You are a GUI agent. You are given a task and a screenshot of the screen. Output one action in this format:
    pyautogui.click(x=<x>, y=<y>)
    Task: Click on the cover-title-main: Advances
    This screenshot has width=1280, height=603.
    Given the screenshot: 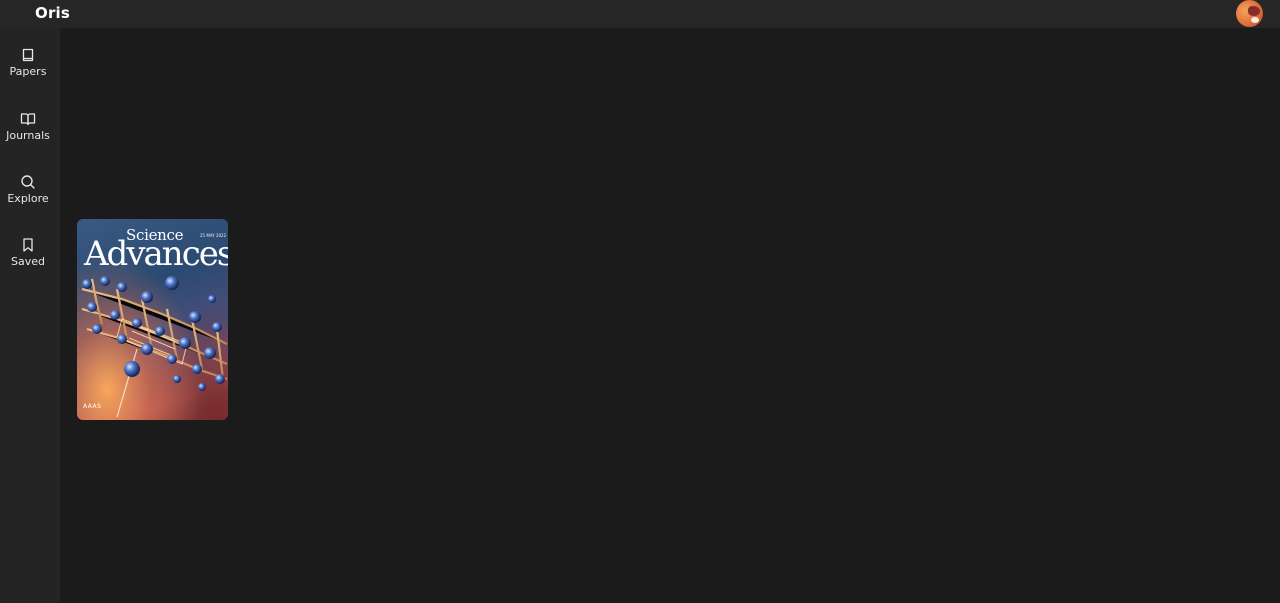 What is the action you would take?
    pyautogui.click(x=156, y=254)
    